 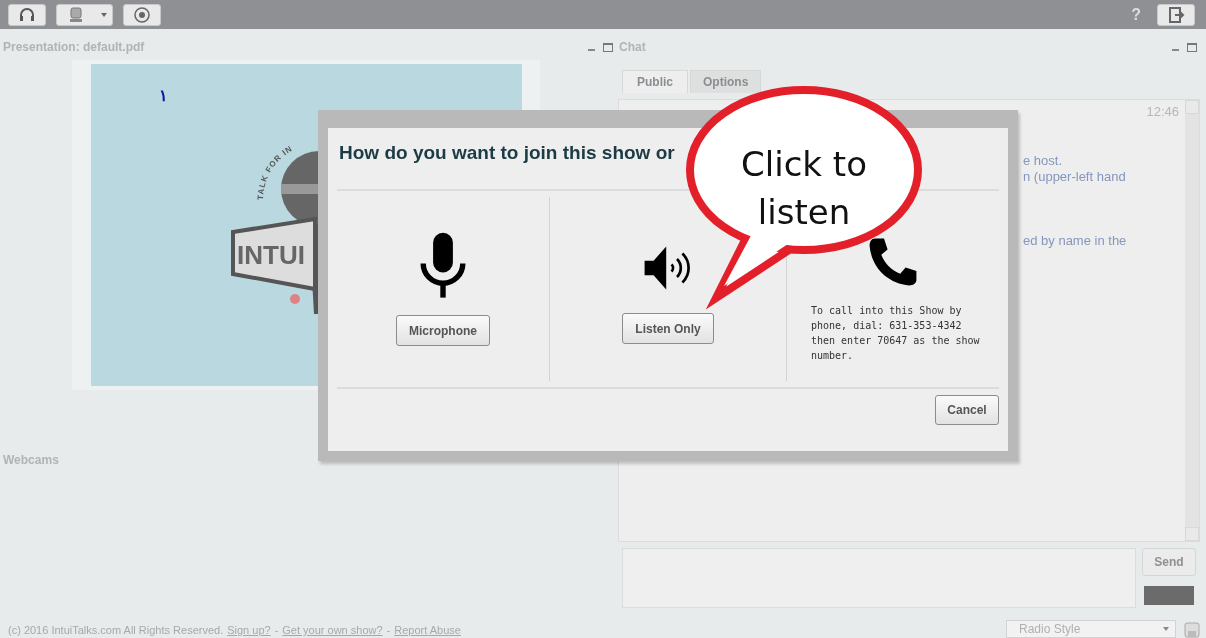 What do you see at coordinates (116, 630) in the screenshot?
I see `copyright-text: (c) 2016 IntuiTalks.com All Rights Reserved.` at bounding box center [116, 630].